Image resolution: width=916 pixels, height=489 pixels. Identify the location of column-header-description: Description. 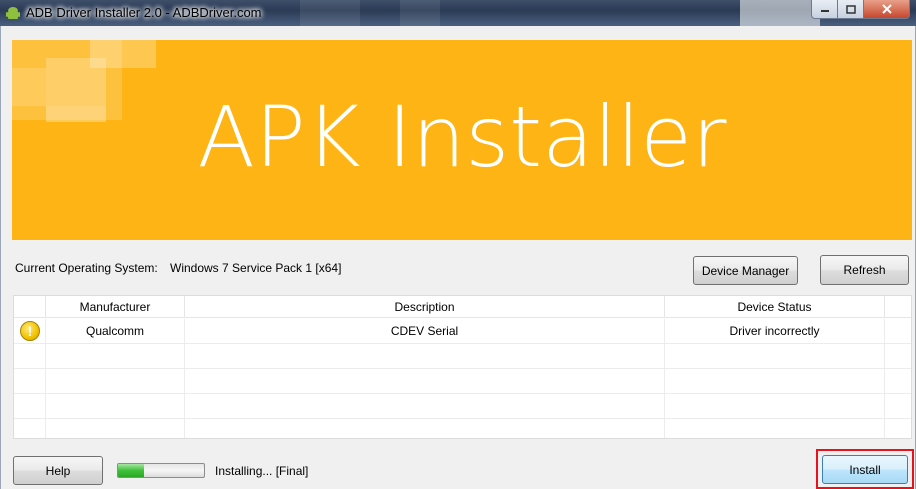
(425, 307).